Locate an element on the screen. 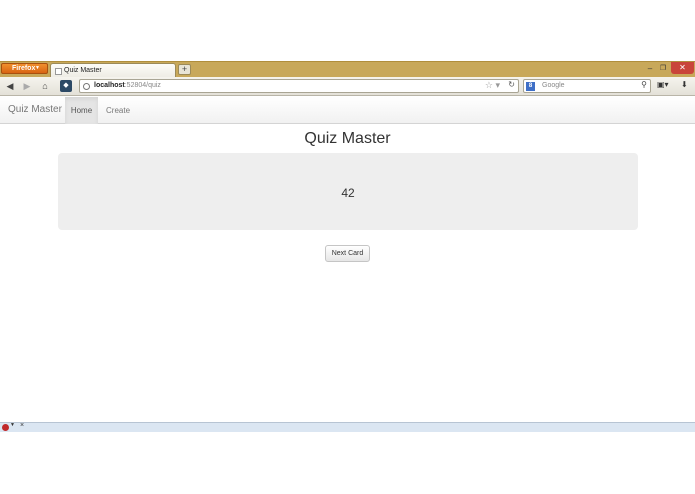  search-icon: ⚲ is located at coordinates (644, 84).